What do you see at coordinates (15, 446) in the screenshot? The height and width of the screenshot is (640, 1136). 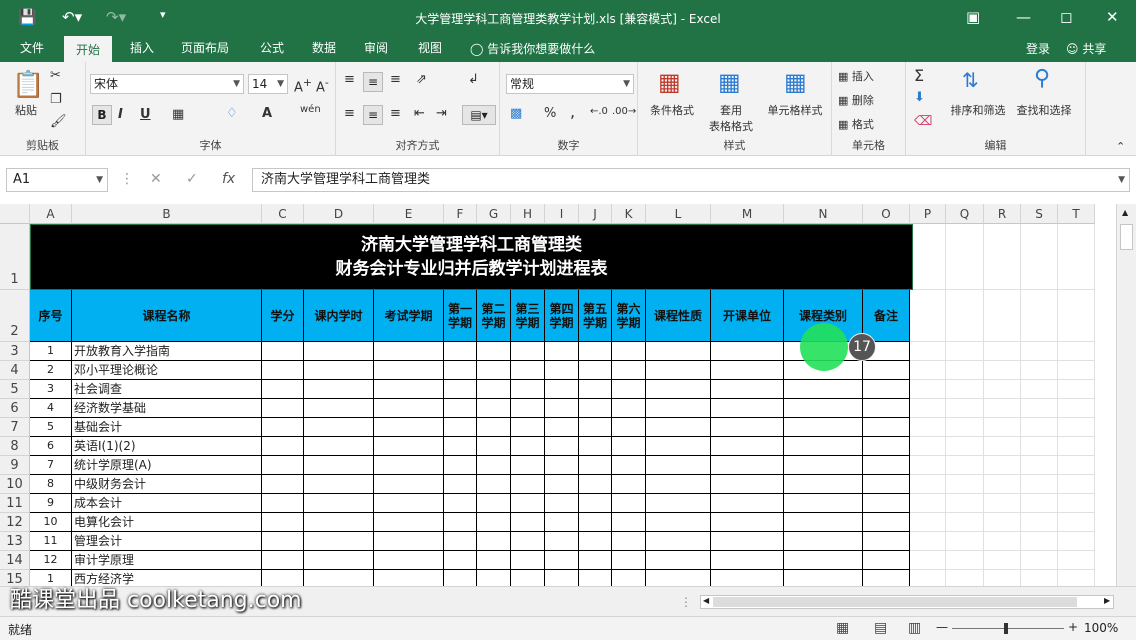 I see `row-header-8: 8` at bounding box center [15, 446].